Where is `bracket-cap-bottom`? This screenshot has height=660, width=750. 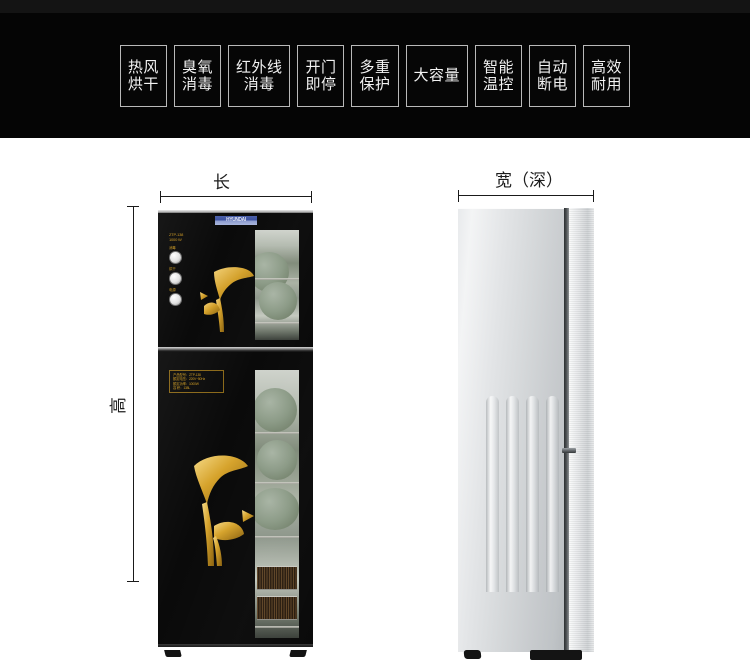 bracket-cap-bottom is located at coordinates (133, 581).